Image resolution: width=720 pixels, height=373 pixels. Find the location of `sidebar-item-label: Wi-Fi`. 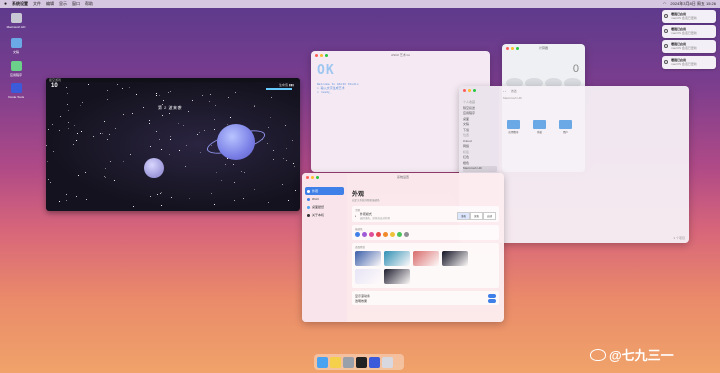

sidebar-item-label: Wi-Fi is located at coordinates (315, 199).